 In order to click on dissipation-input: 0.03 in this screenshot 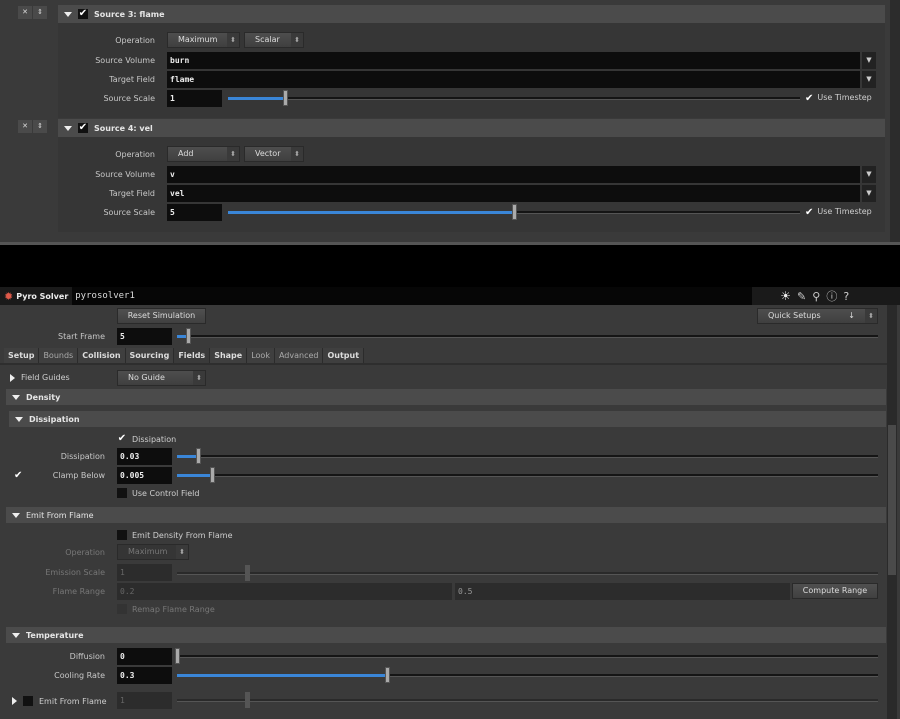, I will do `click(144, 456)`.